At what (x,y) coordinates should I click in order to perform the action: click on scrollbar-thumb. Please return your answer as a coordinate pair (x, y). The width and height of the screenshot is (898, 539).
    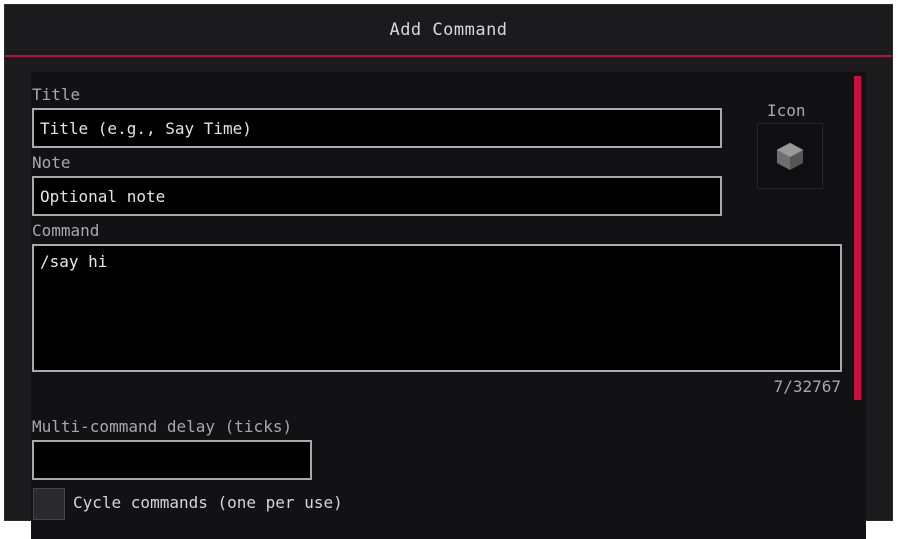
    Looking at the image, I should click on (857, 238).